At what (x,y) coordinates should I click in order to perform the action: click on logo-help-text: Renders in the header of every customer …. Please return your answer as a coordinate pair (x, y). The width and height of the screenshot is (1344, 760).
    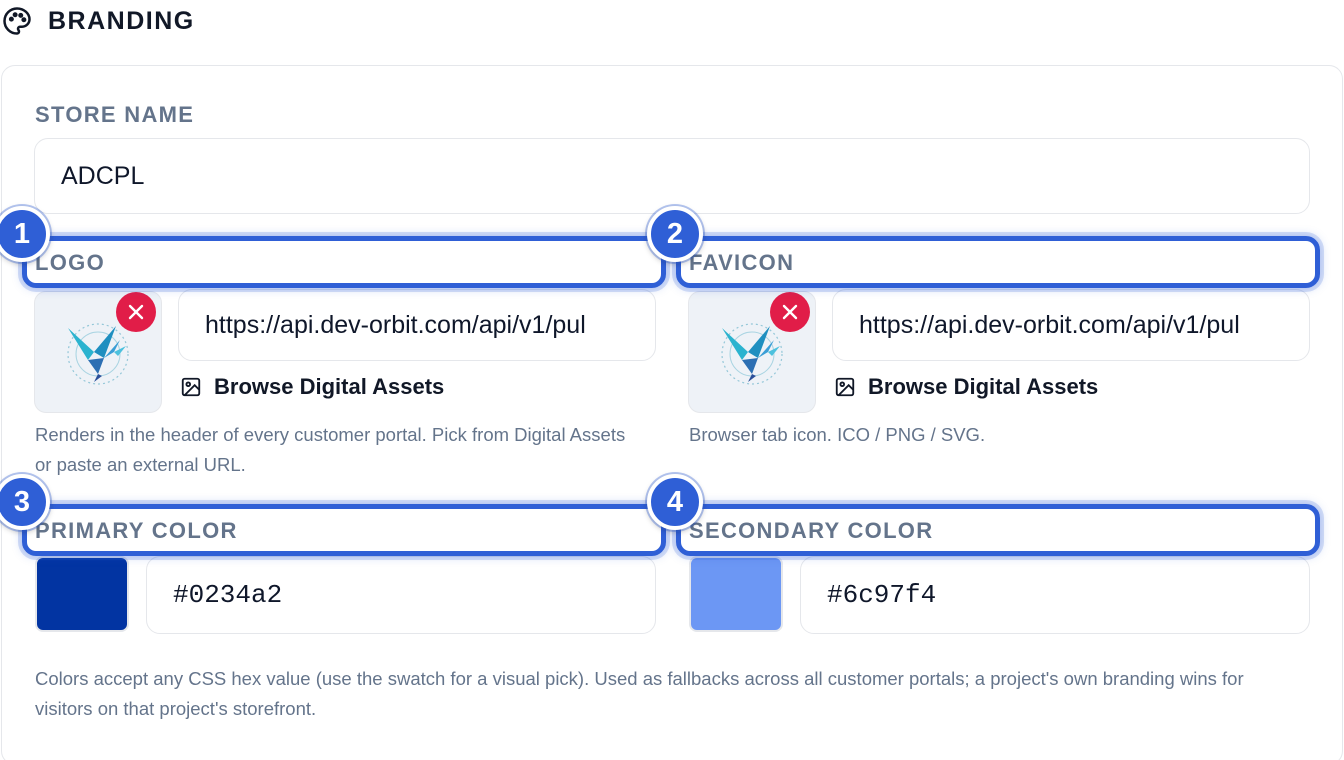
    Looking at the image, I should click on (330, 449).